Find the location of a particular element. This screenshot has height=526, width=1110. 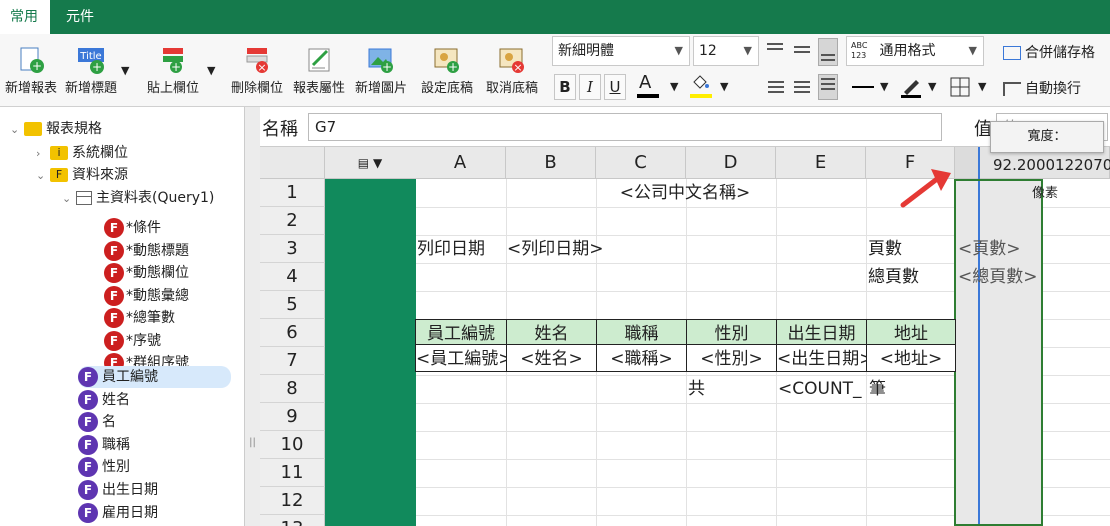

cell-total-suffix: 筆 is located at coordinates (884, 389).